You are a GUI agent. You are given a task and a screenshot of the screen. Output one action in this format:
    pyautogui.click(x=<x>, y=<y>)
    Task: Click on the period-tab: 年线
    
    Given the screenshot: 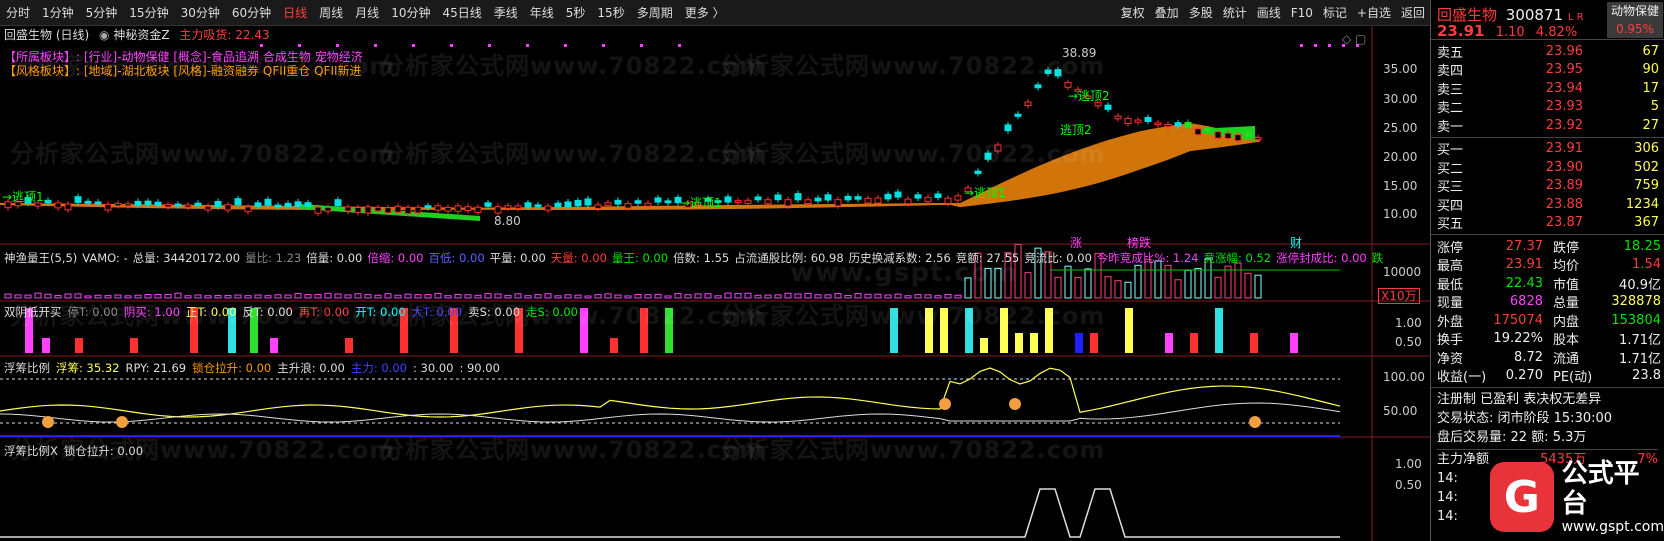 What is the action you would take?
    pyautogui.click(x=542, y=13)
    